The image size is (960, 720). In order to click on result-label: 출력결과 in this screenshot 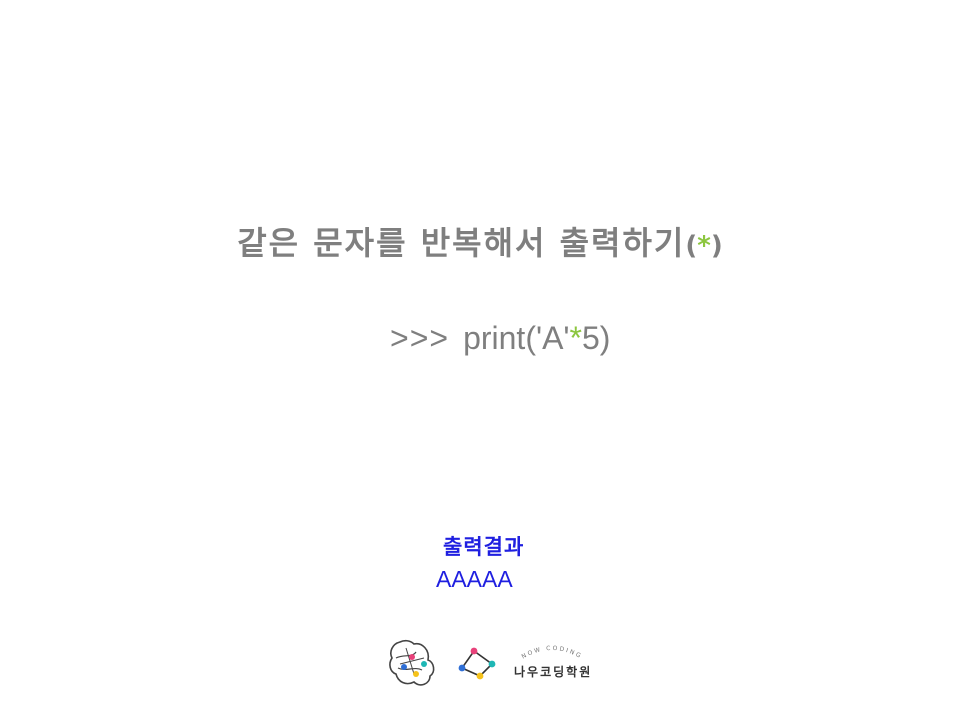, I will do `click(484, 547)`.